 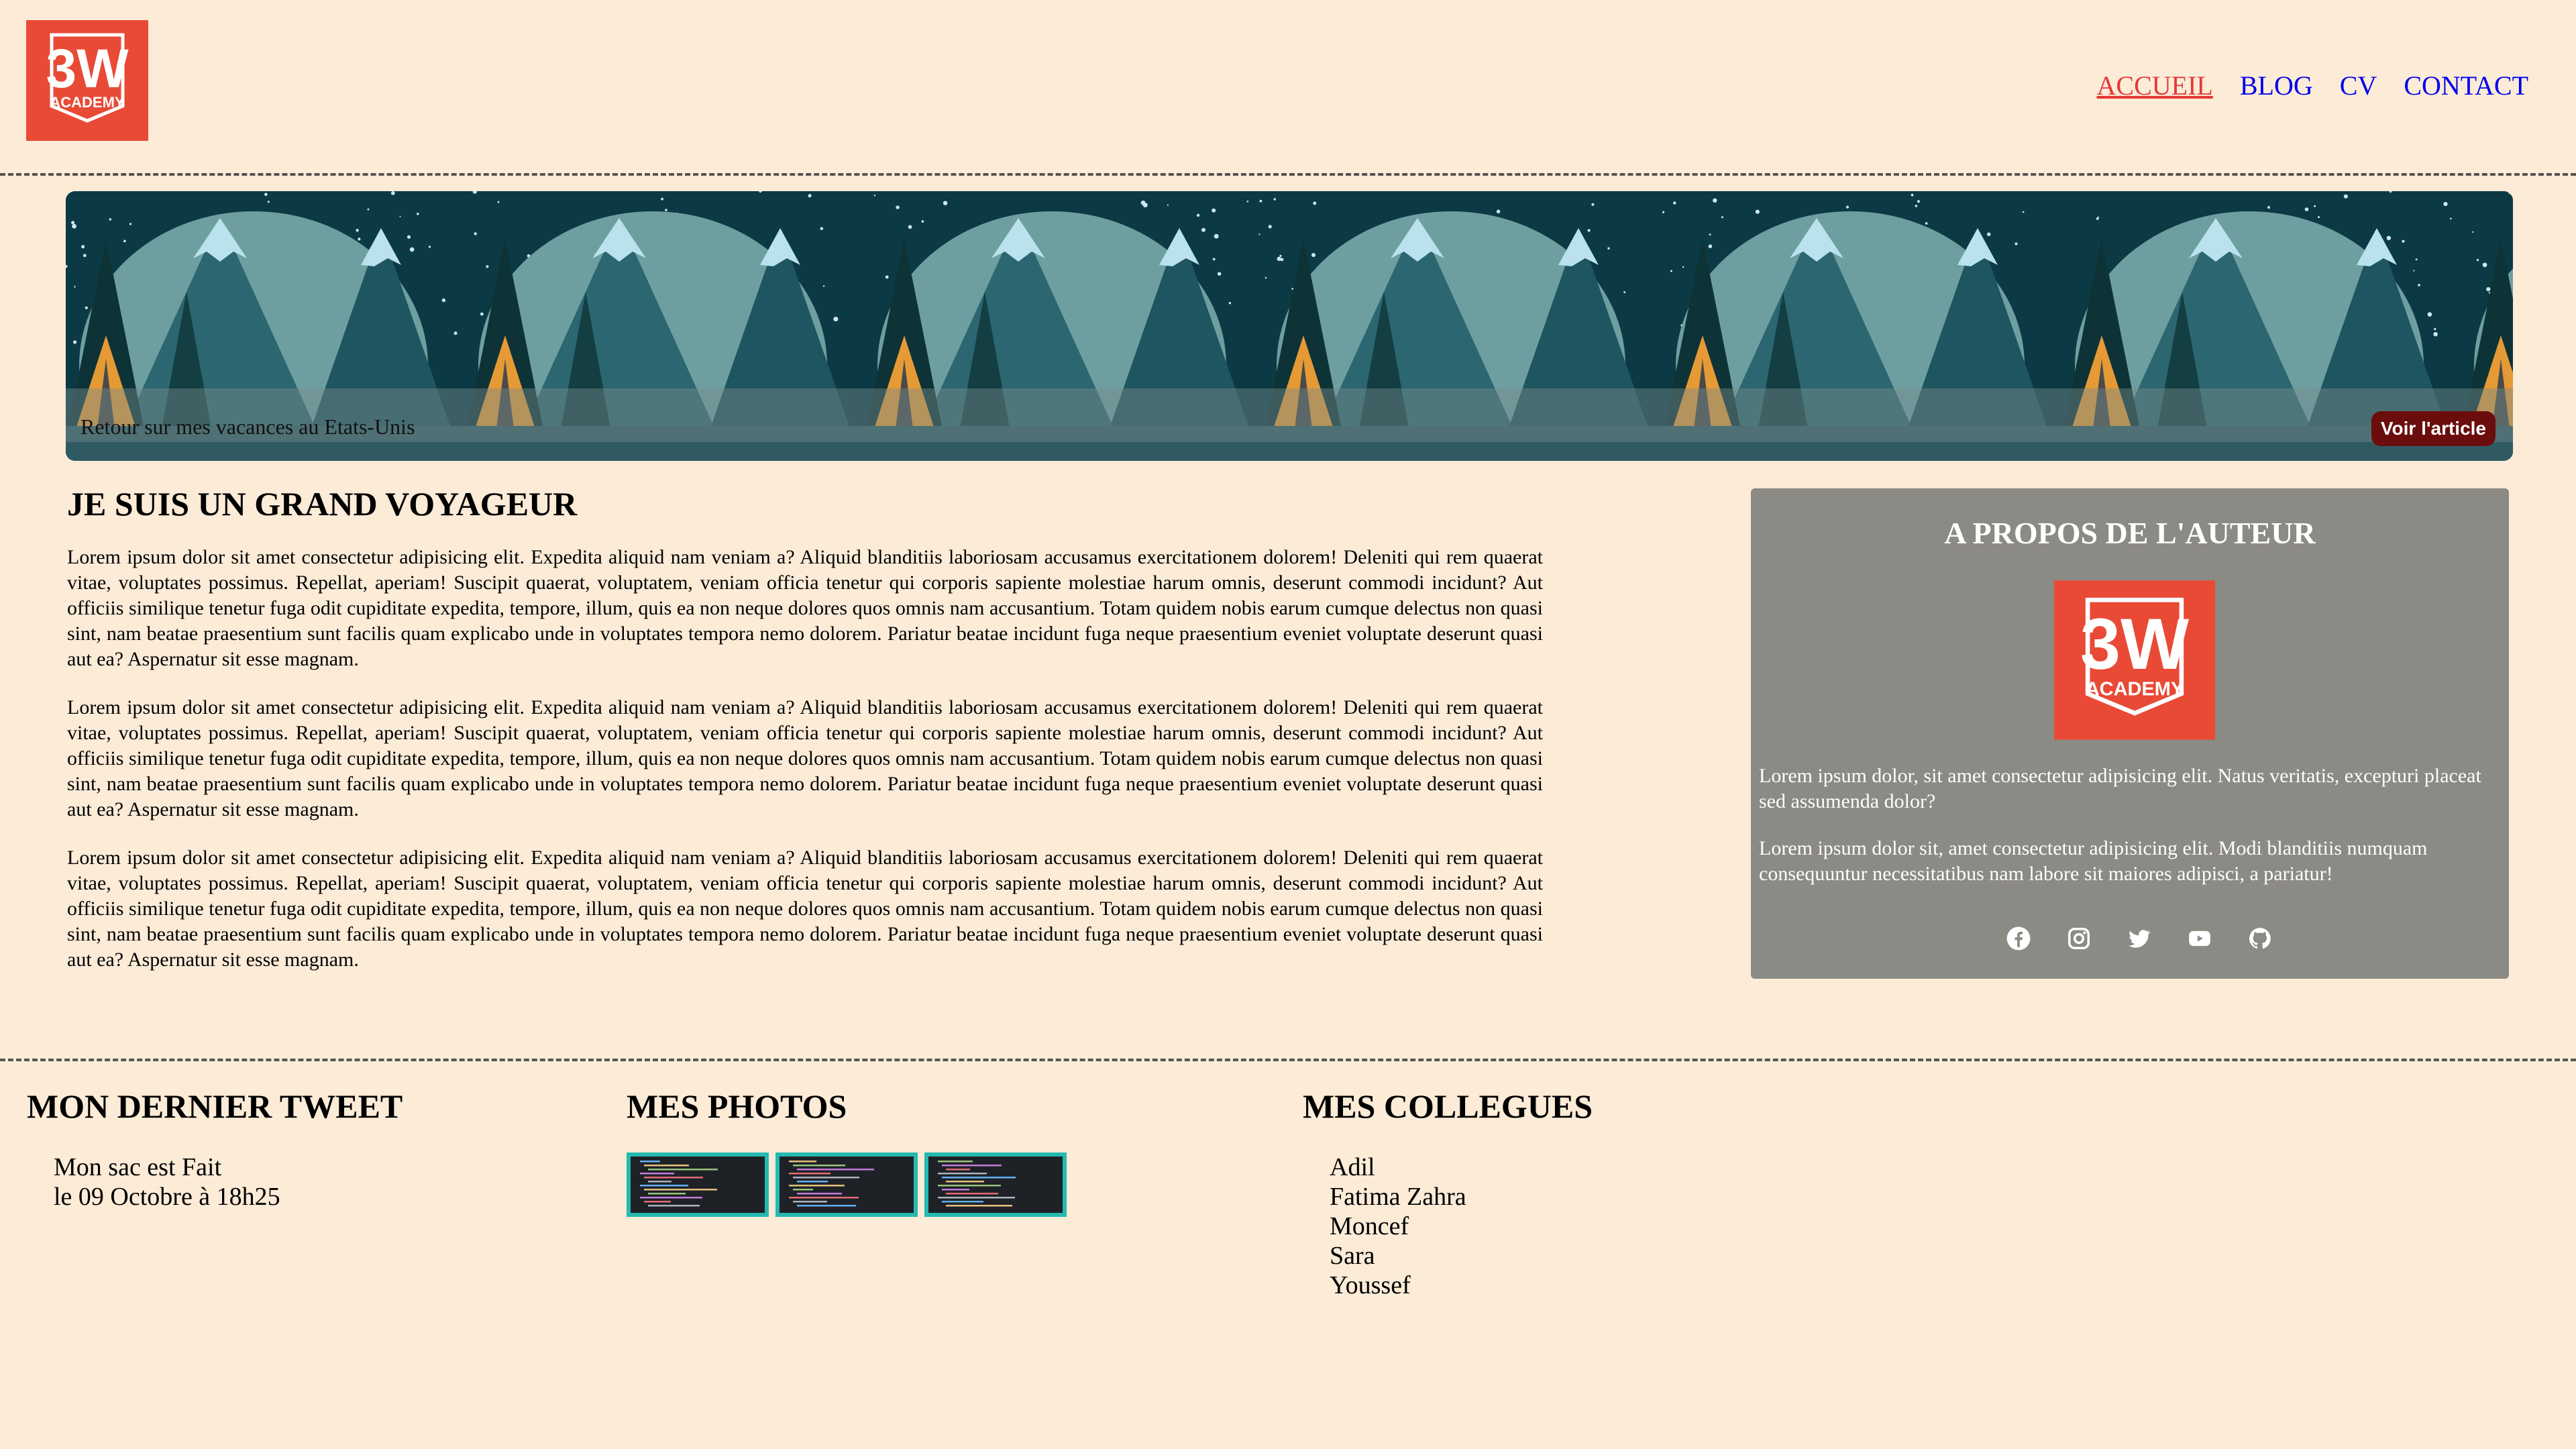 What do you see at coordinates (322, 504) in the screenshot?
I see `article-title: JE SUIS UN GRAND VOYAGEUR` at bounding box center [322, 504].